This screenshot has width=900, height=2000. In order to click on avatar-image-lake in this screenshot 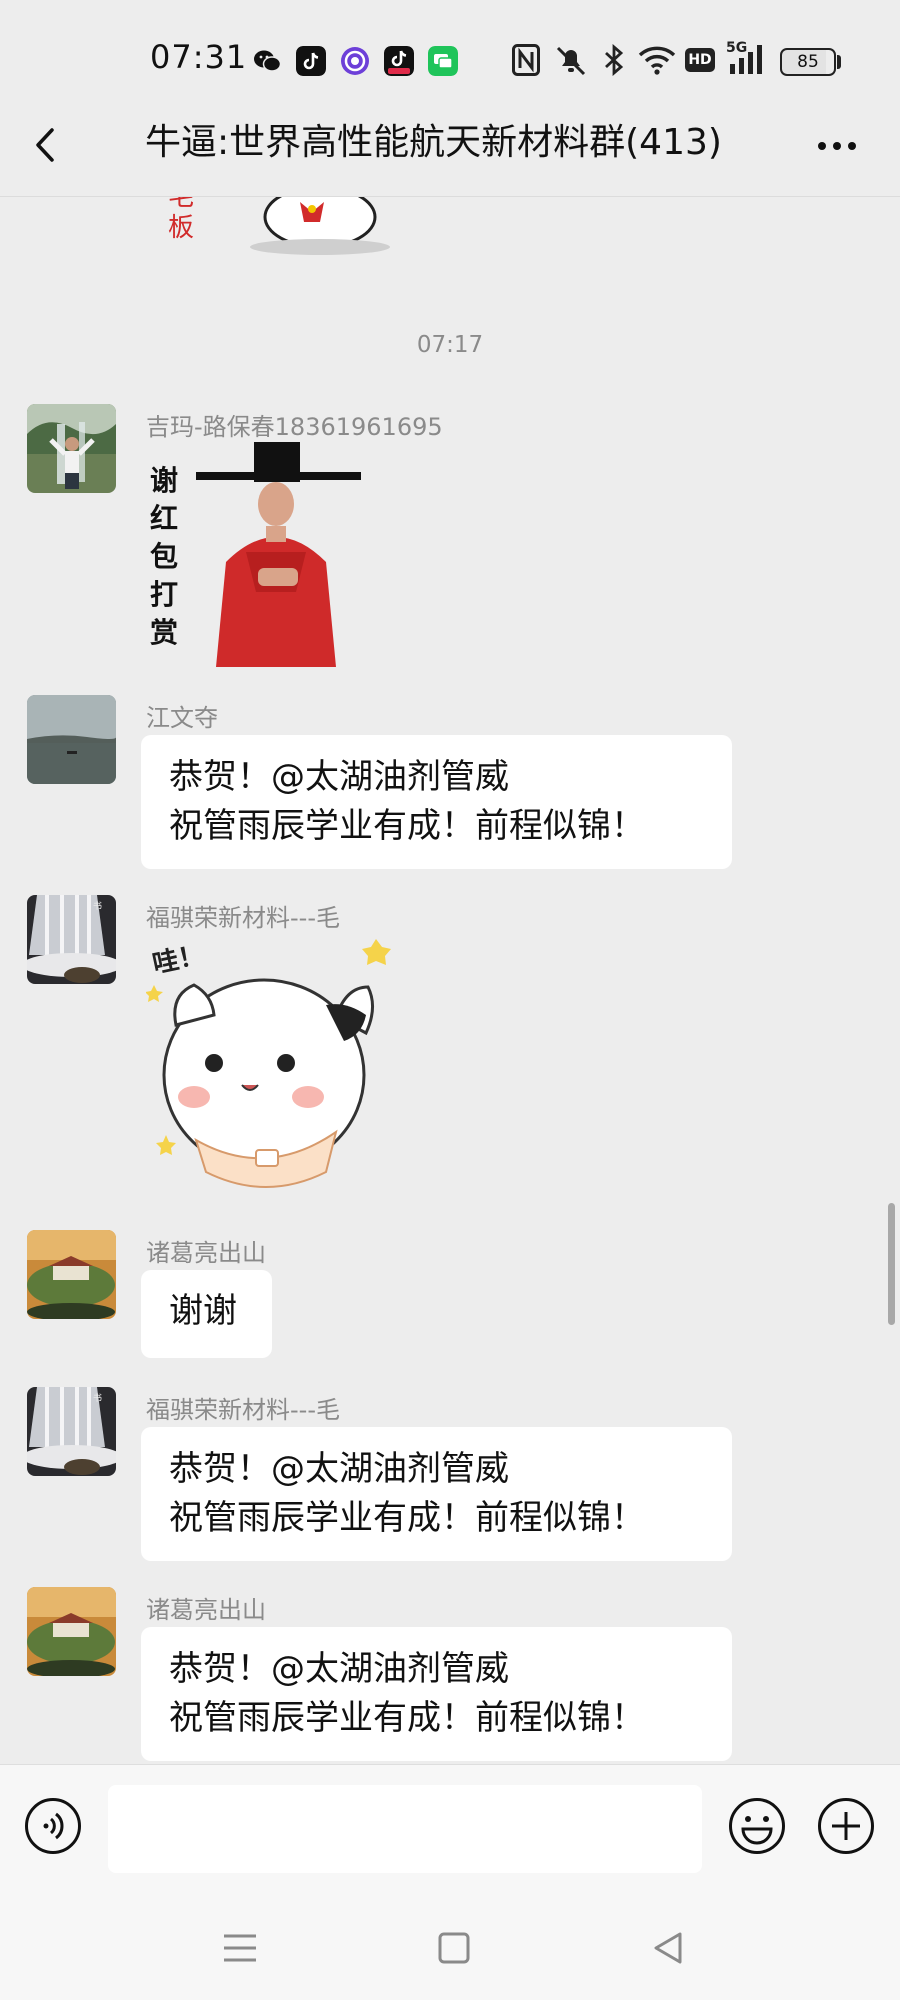, I will do `click(71, 739)`.